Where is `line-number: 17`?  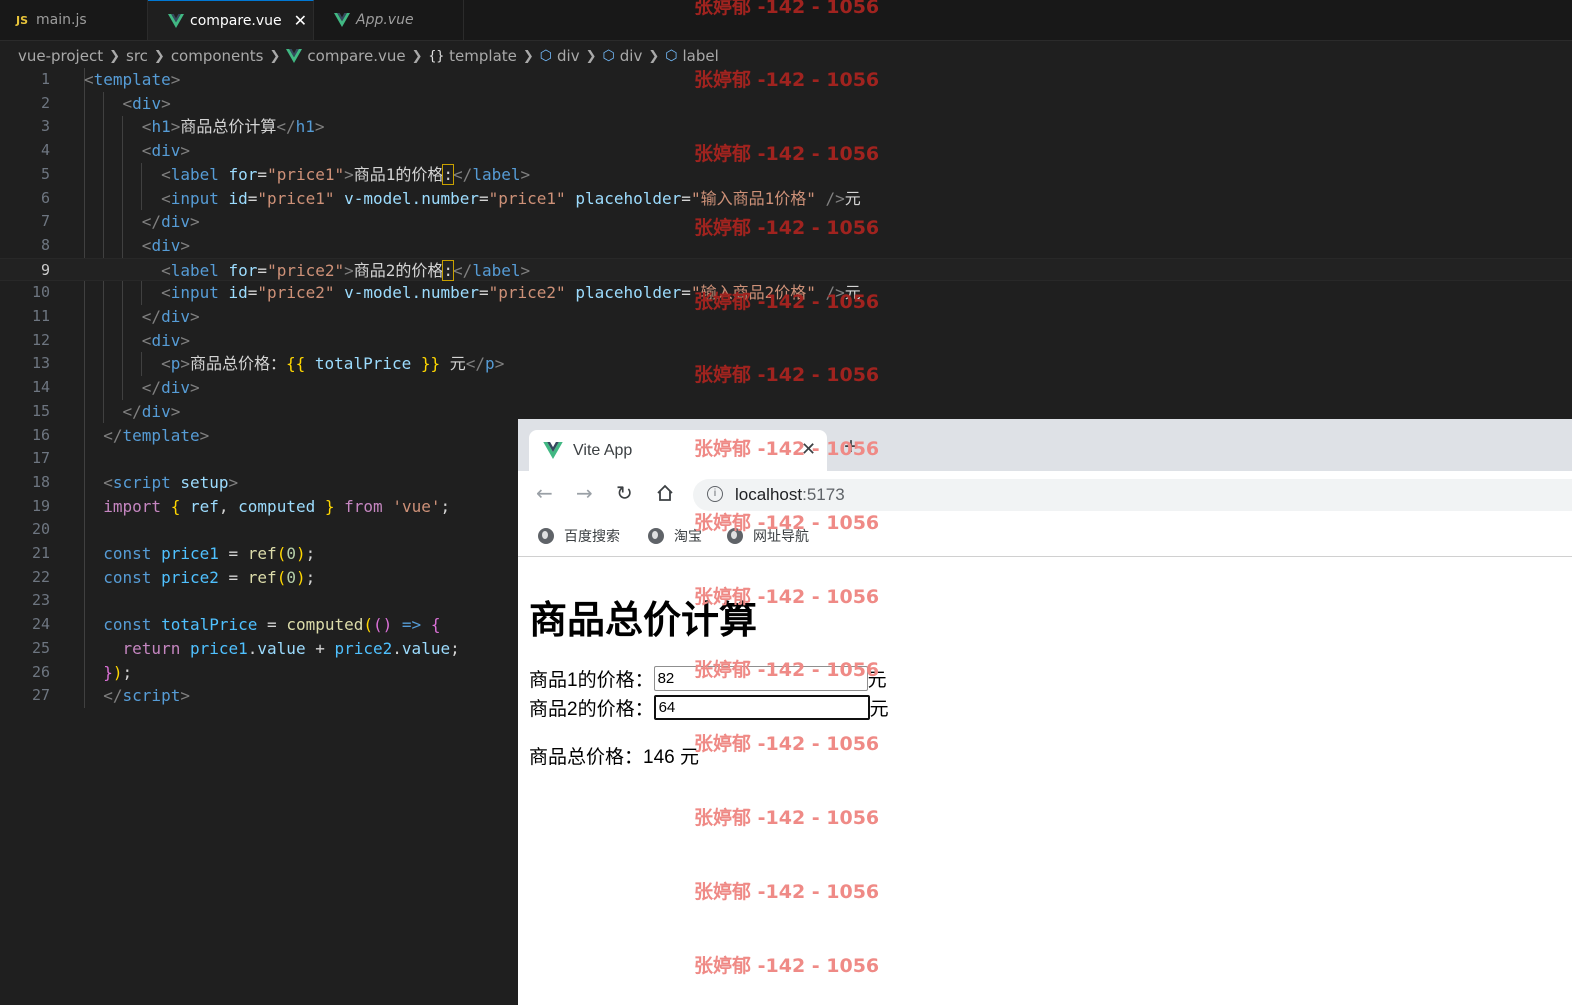
line-number: 17 is located at coordinates (40, 458).